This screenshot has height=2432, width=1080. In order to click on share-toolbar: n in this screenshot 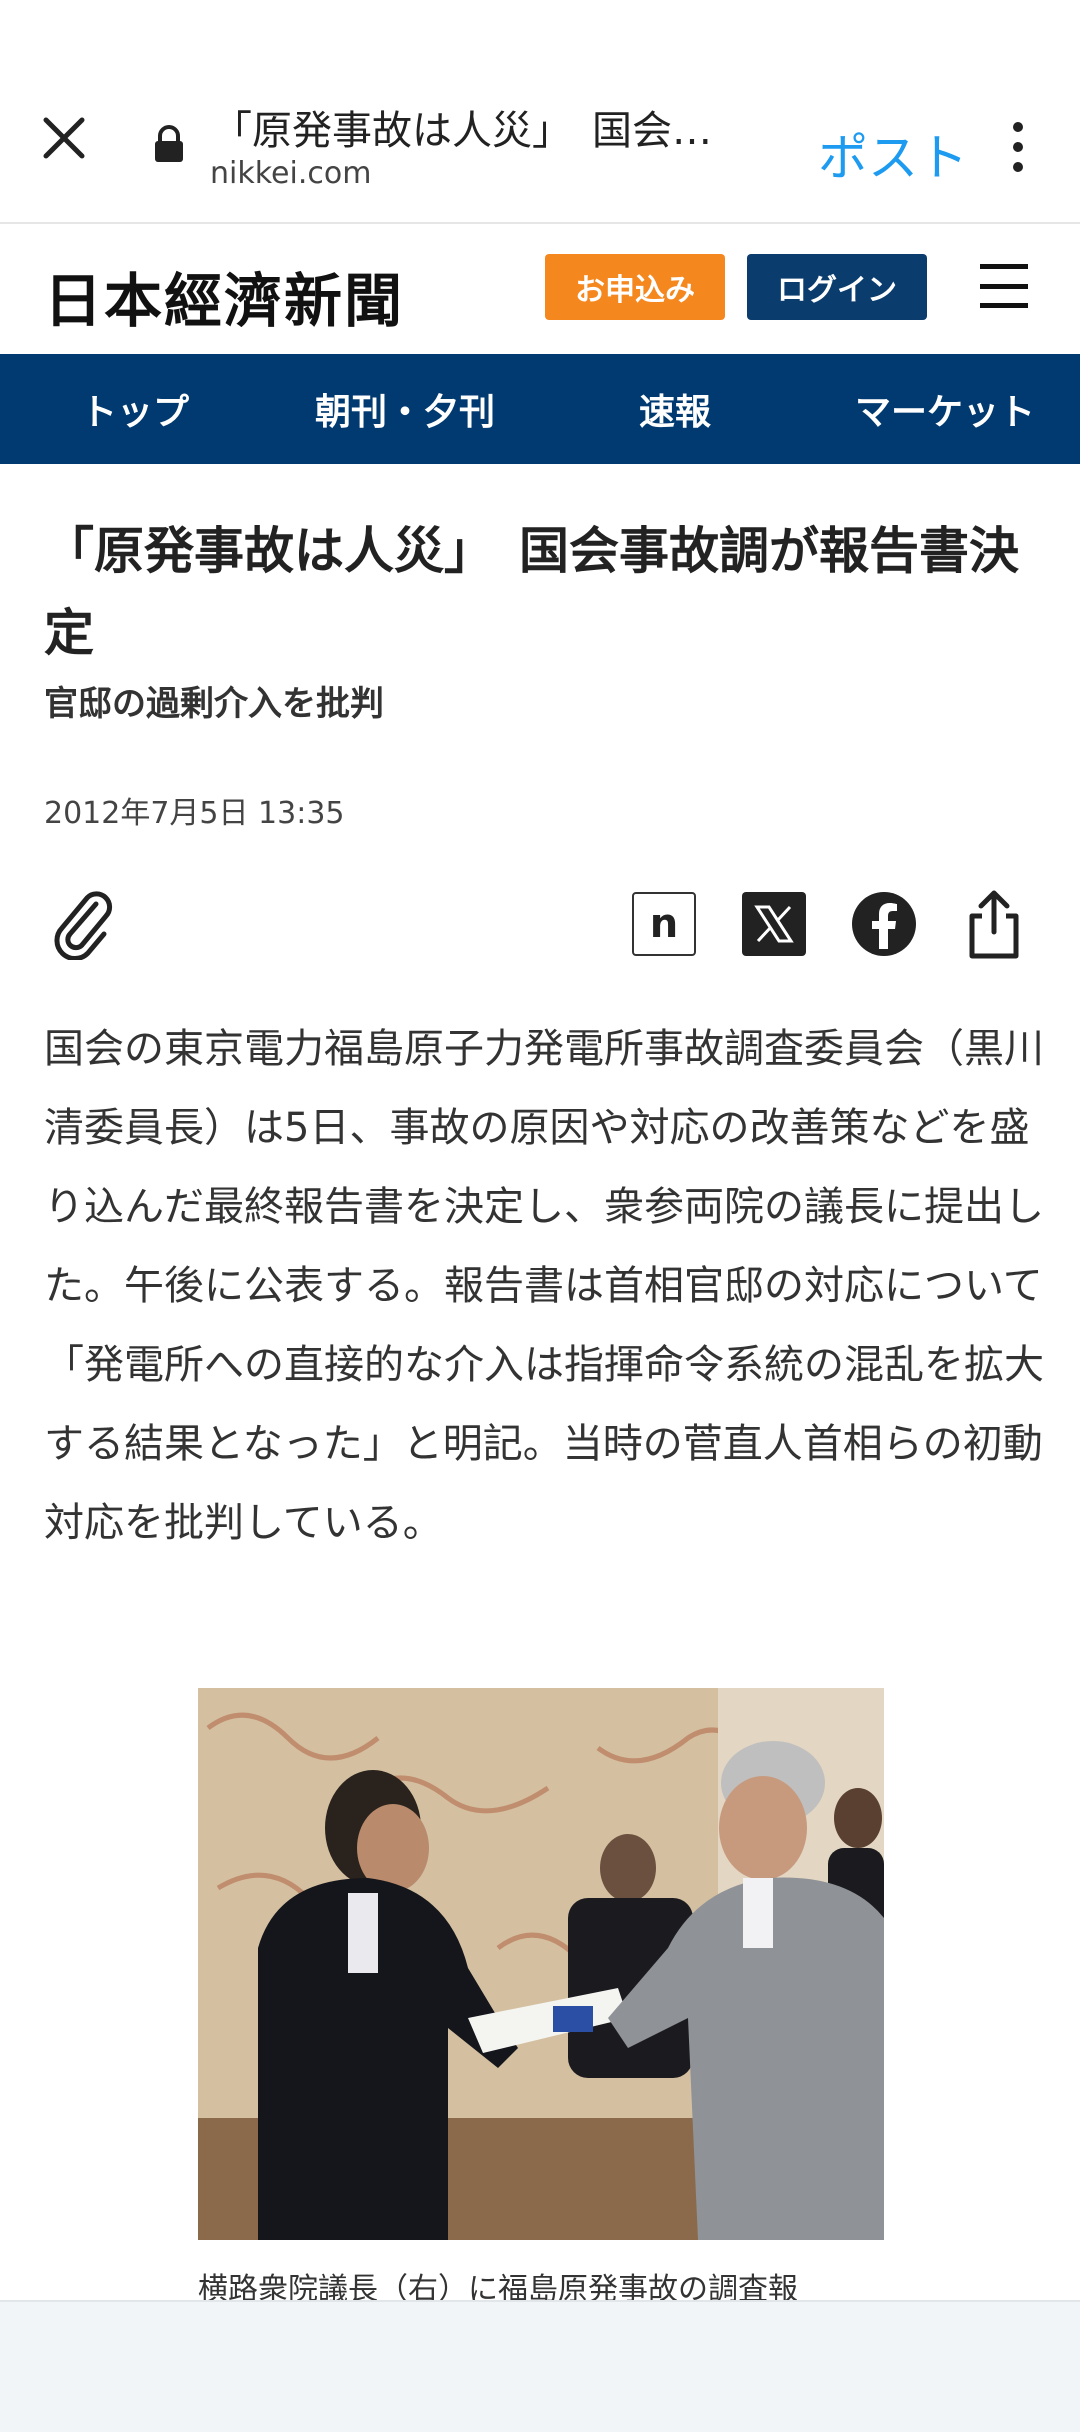, I will do `click(540, 925)`.